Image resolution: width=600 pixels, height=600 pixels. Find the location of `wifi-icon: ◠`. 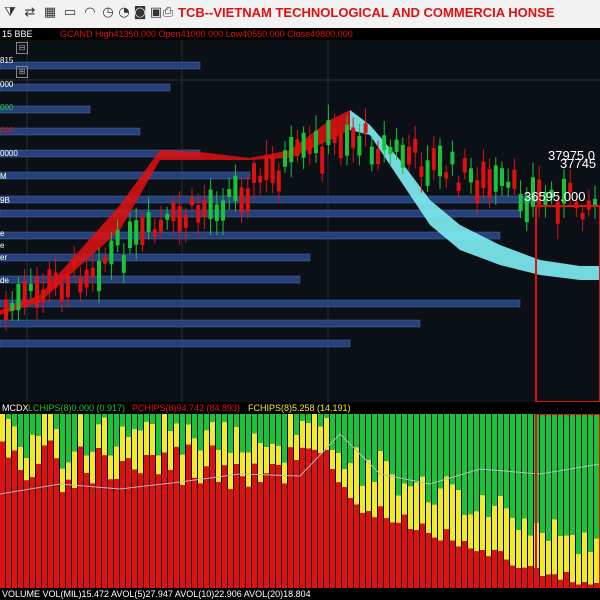

wifi-icon: ◠ is located at coordinates (90, 13).